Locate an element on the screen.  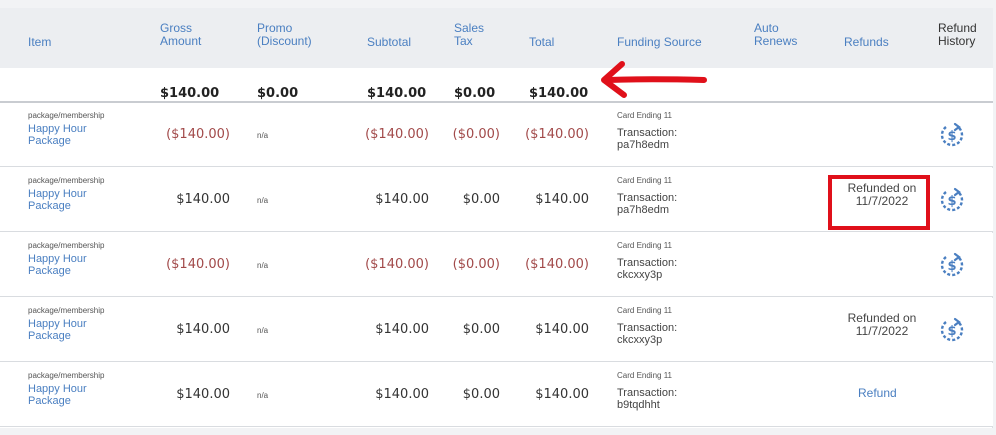
col-subtotal: Subtotal is located at coordinates (389, 42).